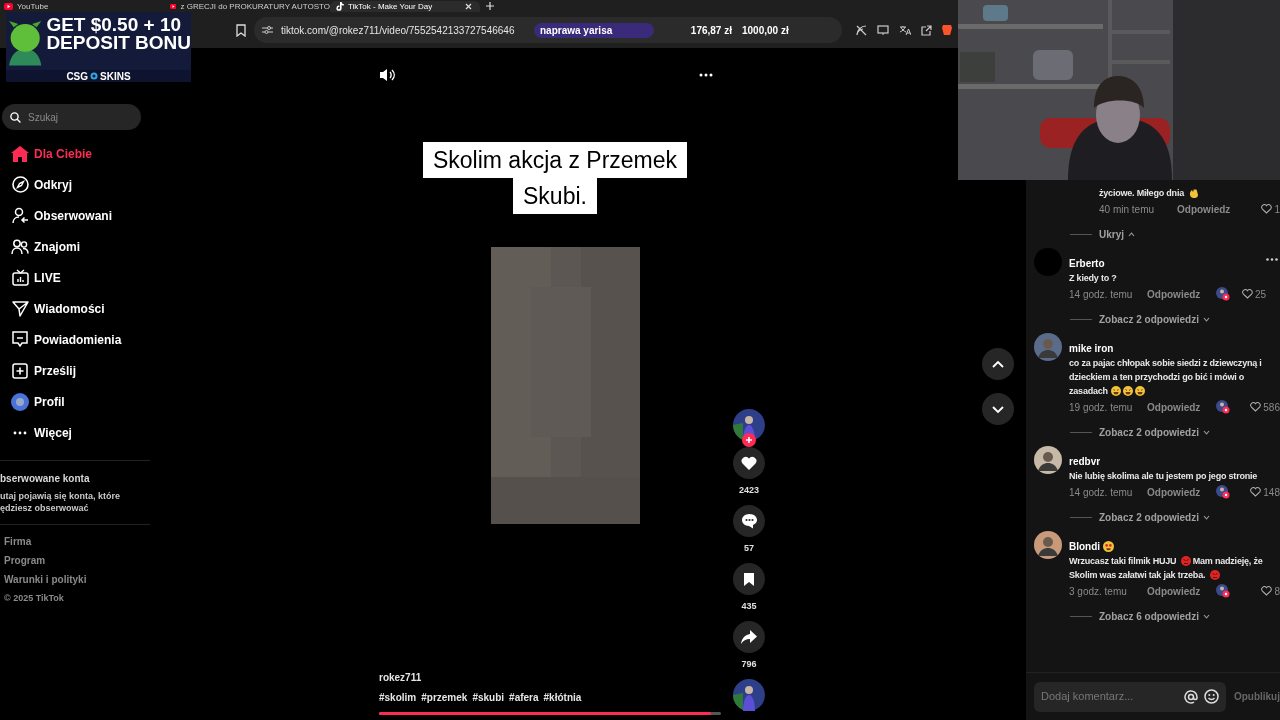 This screenshot has height=720, width=1280. Describe the element at coordinates (562, 697) in the screenshot. I see `hashtag-link: #kłótnia` at that location.